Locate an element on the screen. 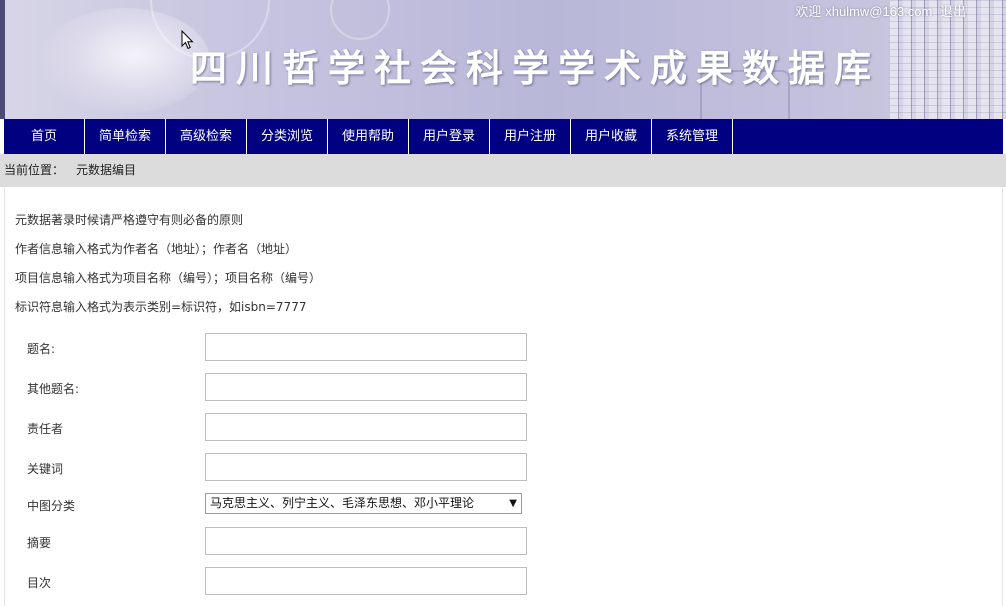 The image size is (1006, 606). site-title: 四川哲学社会科学学术成果数据库 is located at coordinates (535, 68).